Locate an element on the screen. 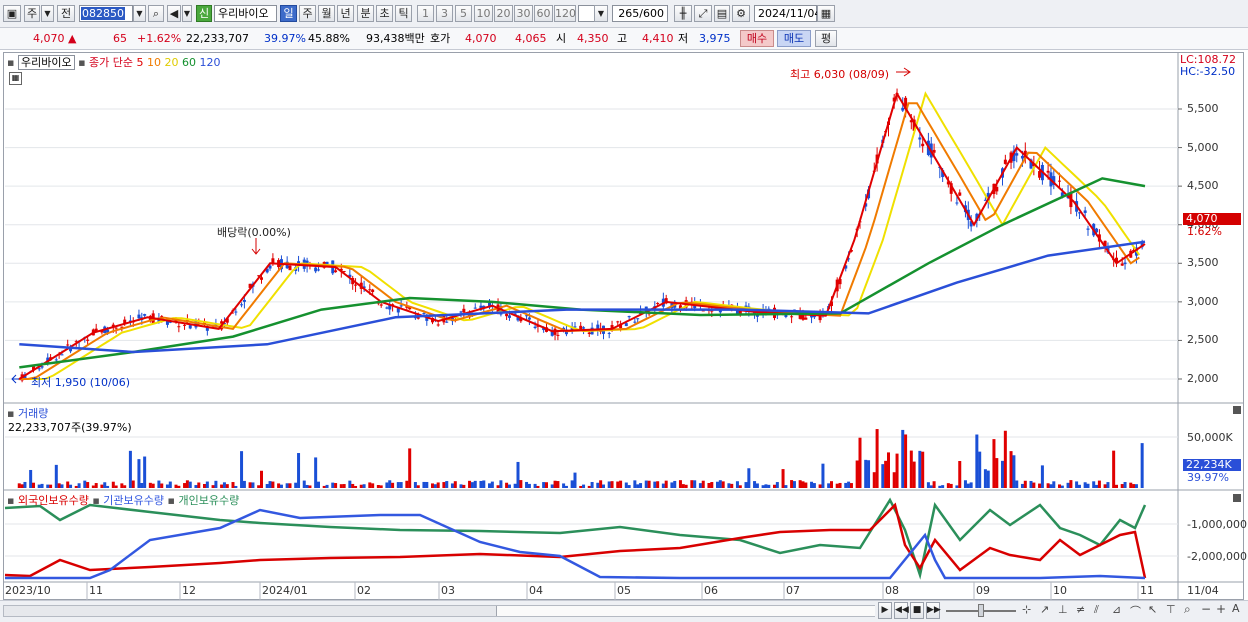  rewind-icon: ◀◀ is located at coordinates (901, 610).